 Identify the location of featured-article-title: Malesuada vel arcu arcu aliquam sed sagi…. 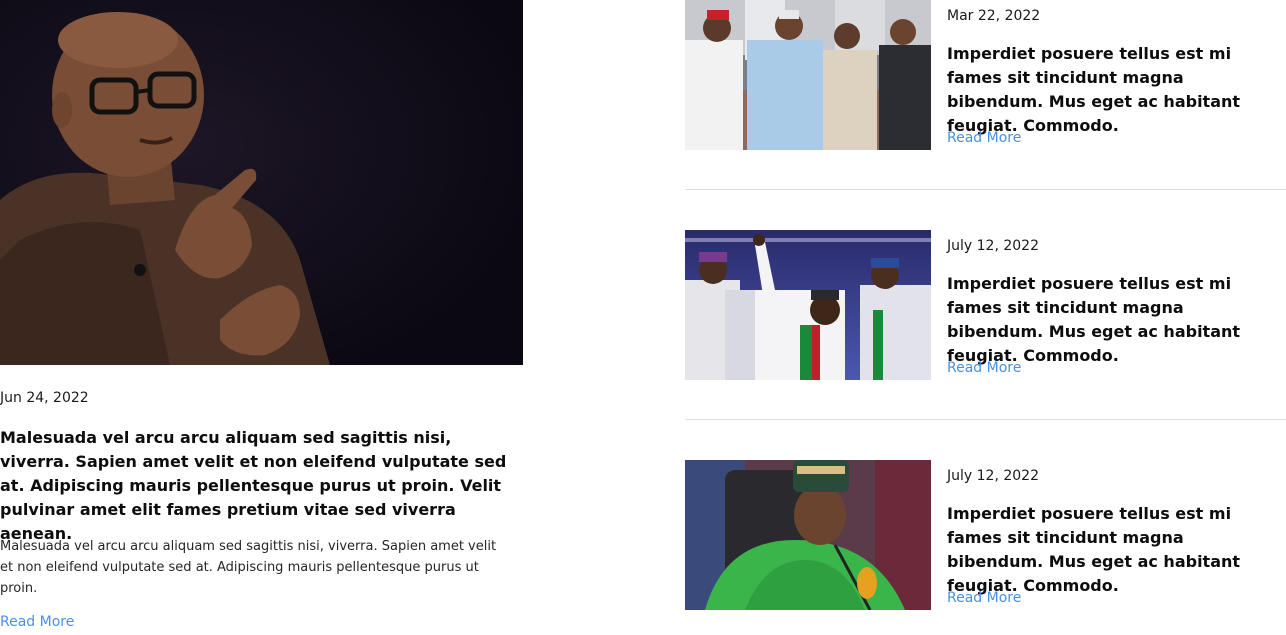
(255, 486).